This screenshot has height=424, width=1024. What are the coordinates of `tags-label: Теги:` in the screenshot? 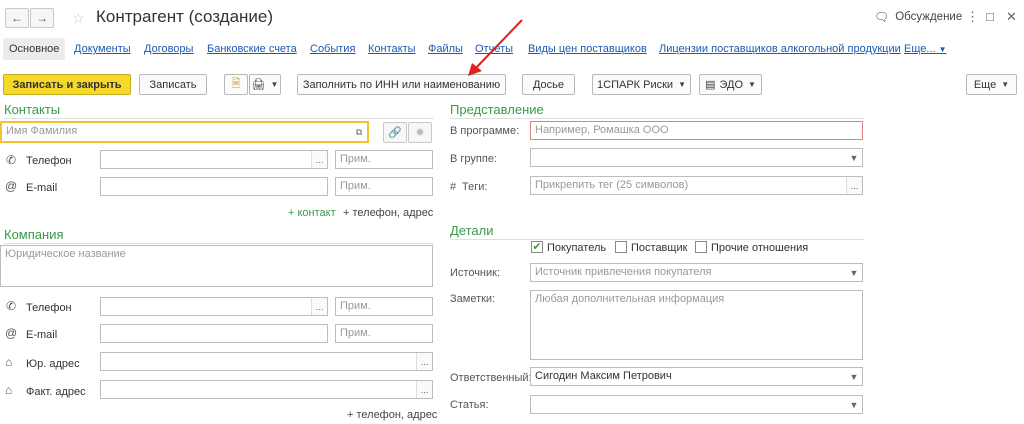 It's located at (475, 187).